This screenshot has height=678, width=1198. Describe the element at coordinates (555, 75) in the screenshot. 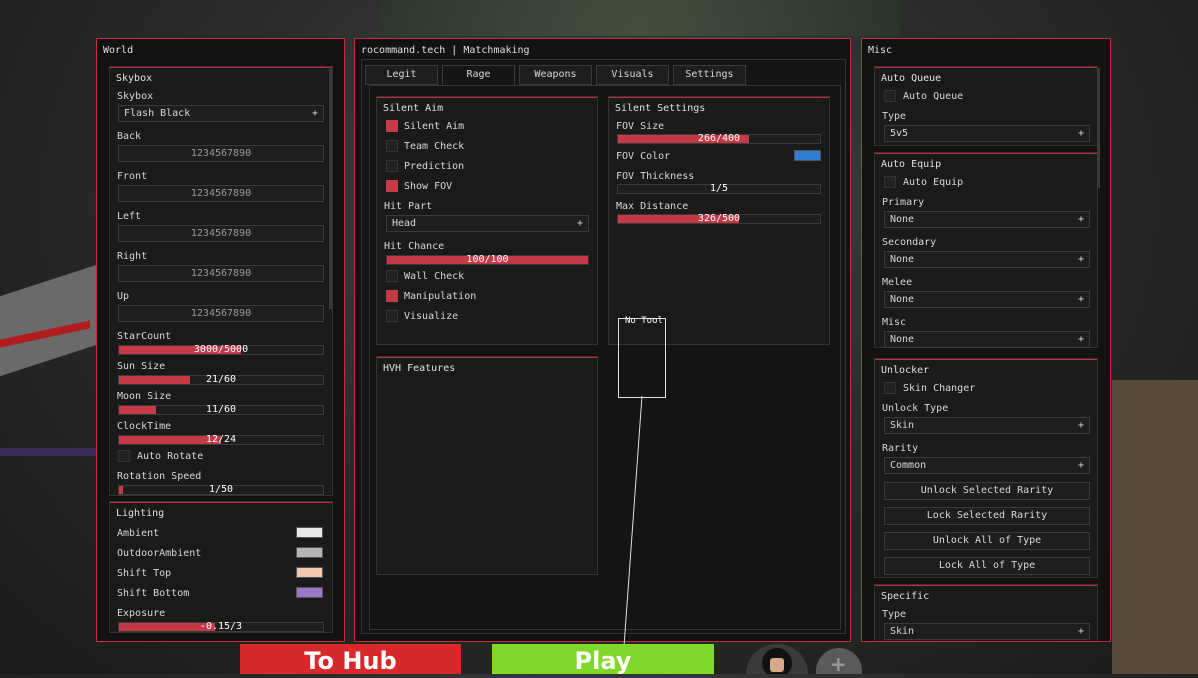

I see `tab-weapons: Weapons` at that location.